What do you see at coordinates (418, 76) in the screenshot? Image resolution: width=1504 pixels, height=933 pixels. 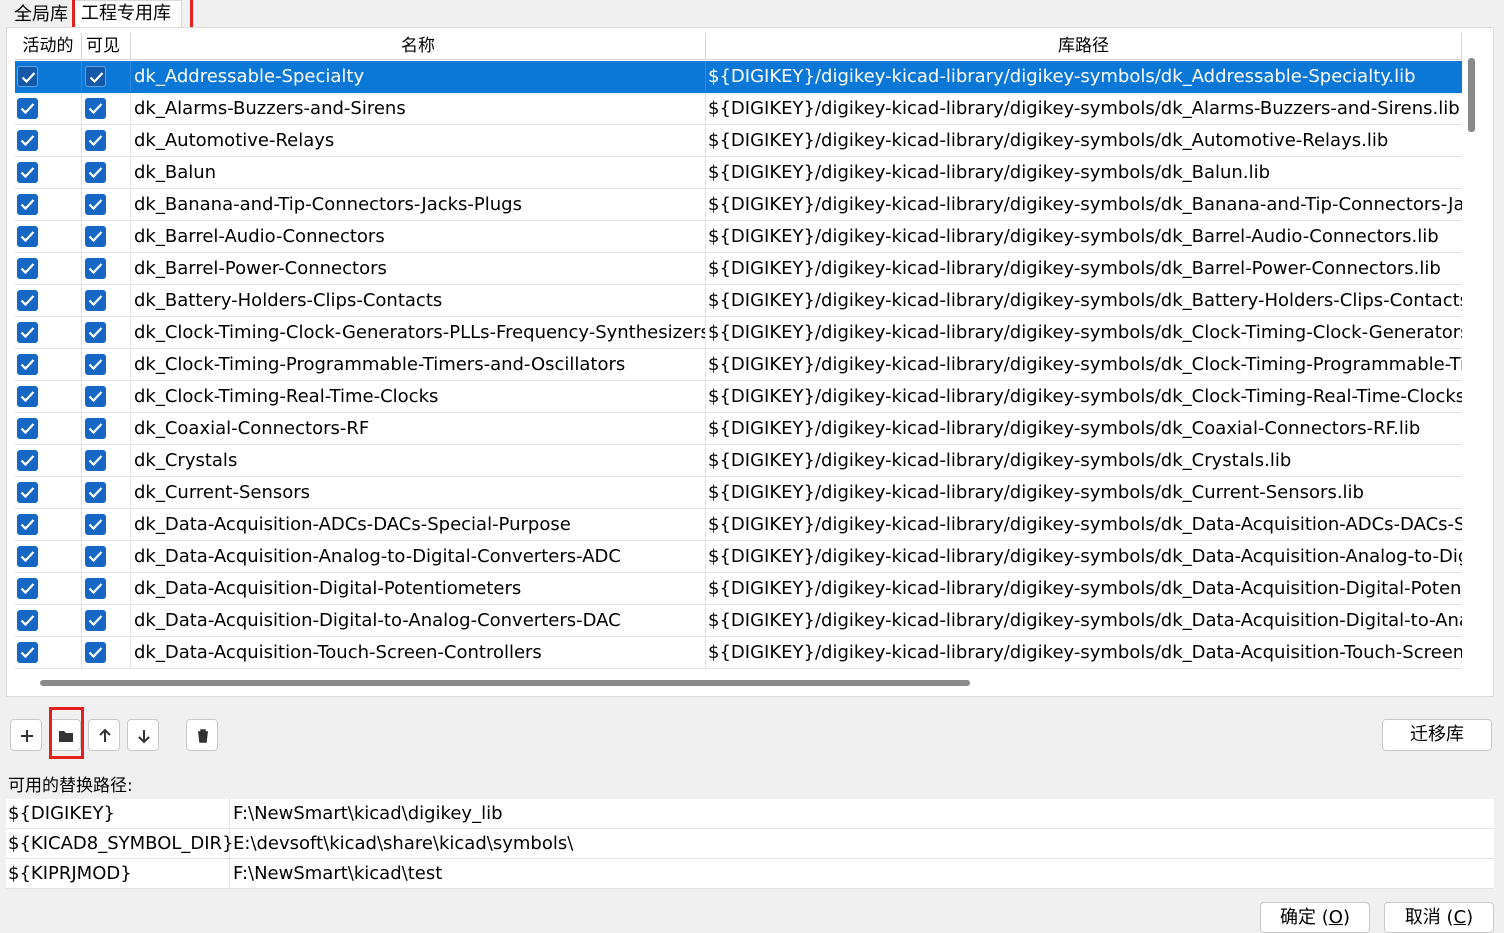 I see `library-name: dk_Addressable-Specialty` at bounding box center [418, 76].